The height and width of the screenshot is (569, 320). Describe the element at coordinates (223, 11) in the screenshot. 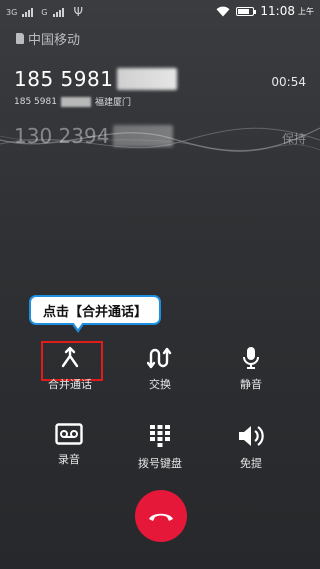

I see `wifi-icon` at that location.